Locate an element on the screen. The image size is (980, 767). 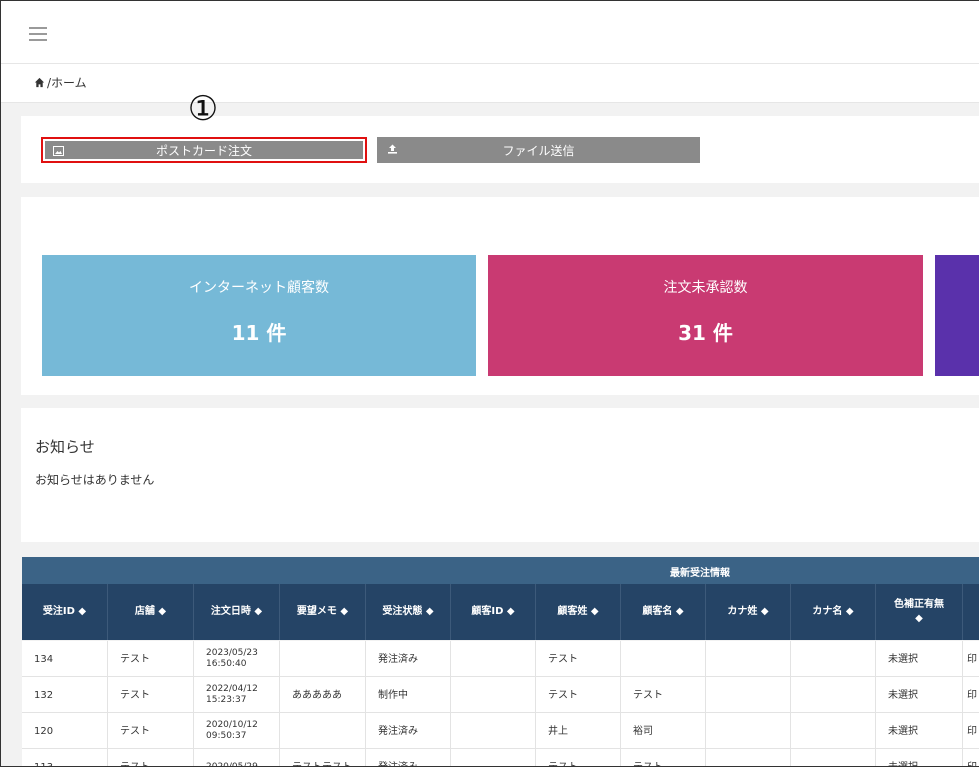
file-send-label: ファイル送信 is located at coordinates (538, 150).